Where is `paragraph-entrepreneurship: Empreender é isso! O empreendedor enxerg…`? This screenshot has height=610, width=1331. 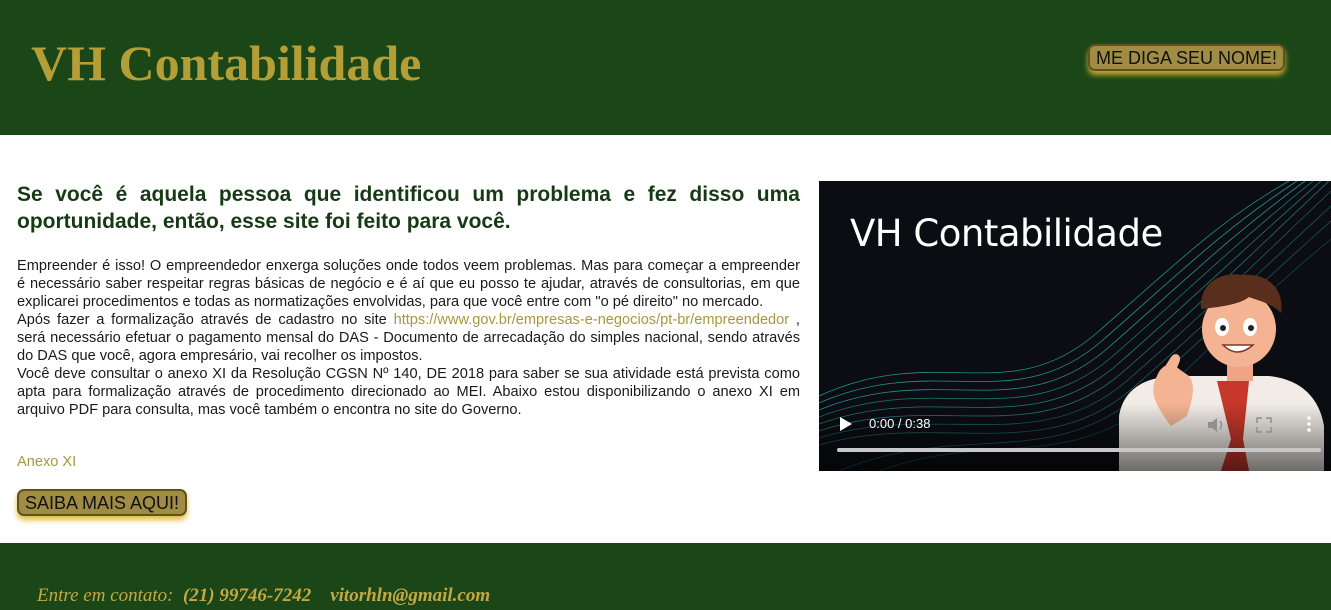 paragraph-entrepreneurship: Empreender é isso! O empreendedor enxerg… is located at coordinates (408, 284).